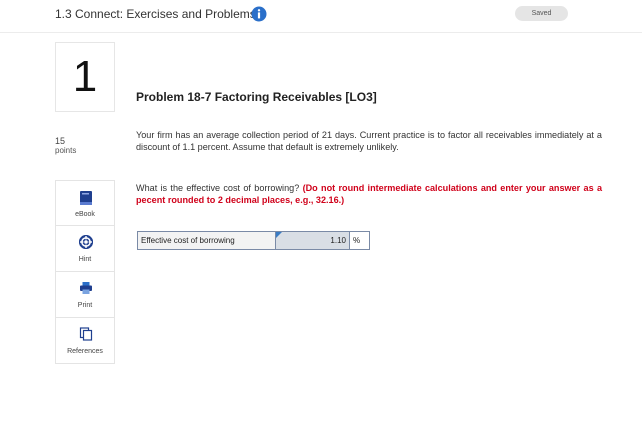  What do you see at coordinates (86, 288) in the screenshot?
I see `printer-icon` at bounding box center [86, 288].